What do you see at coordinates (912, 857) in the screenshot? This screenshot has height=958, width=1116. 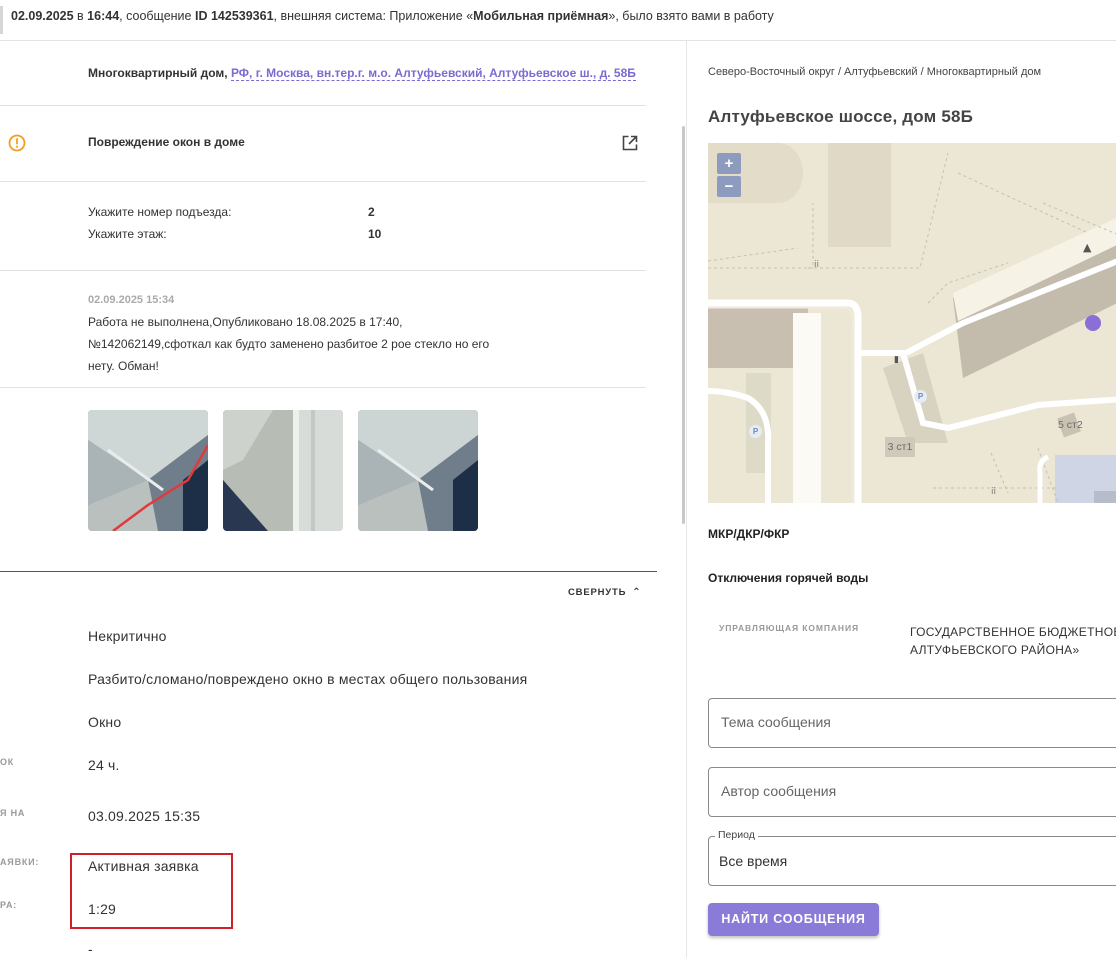 I see `period-select: Период Все время` at bounding box center [912, 857].